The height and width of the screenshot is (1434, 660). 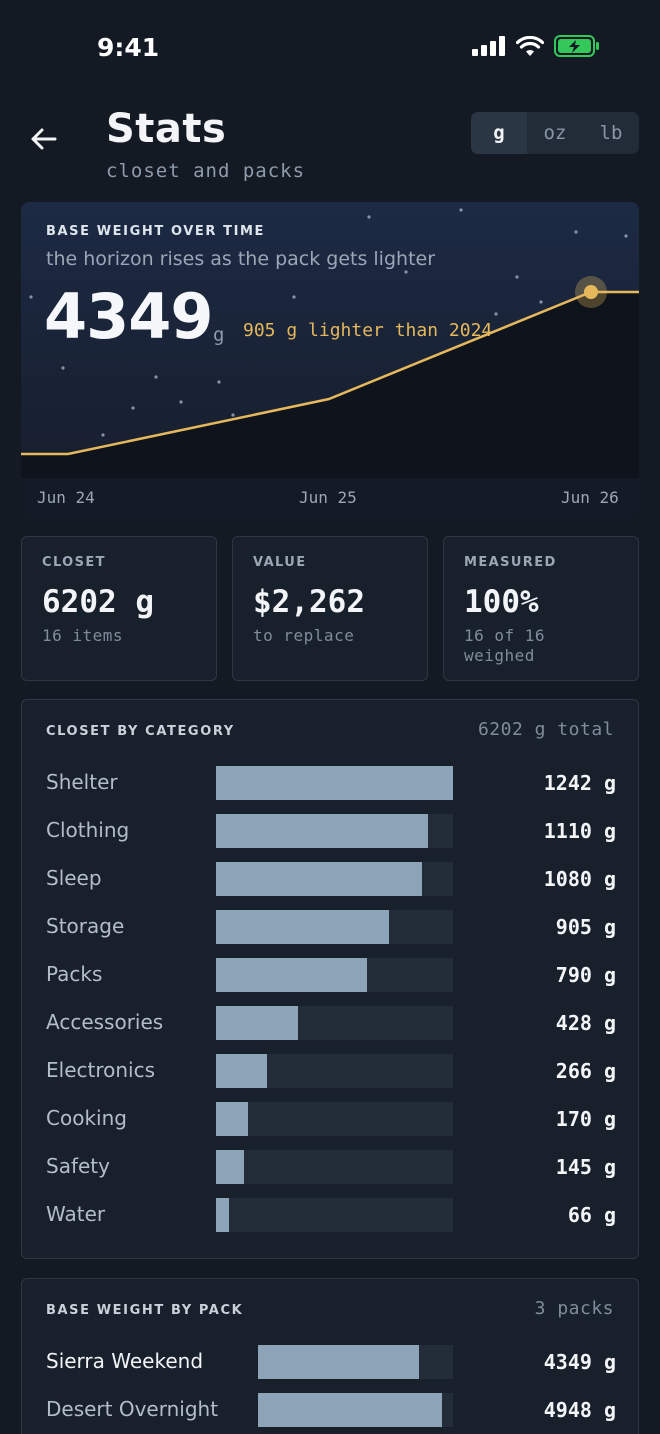 What do you see at coordinates (331, 1071) in the screenshot?
I see `category-row: Electronics 266 g` at bounding box center [331, 1071].